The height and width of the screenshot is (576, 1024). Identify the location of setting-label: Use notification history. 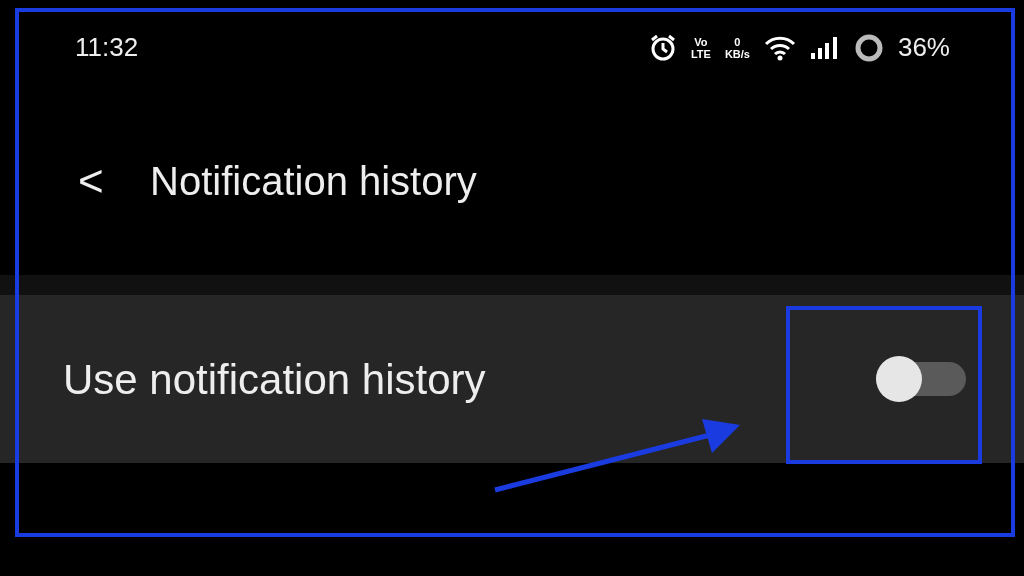
(274, 379).